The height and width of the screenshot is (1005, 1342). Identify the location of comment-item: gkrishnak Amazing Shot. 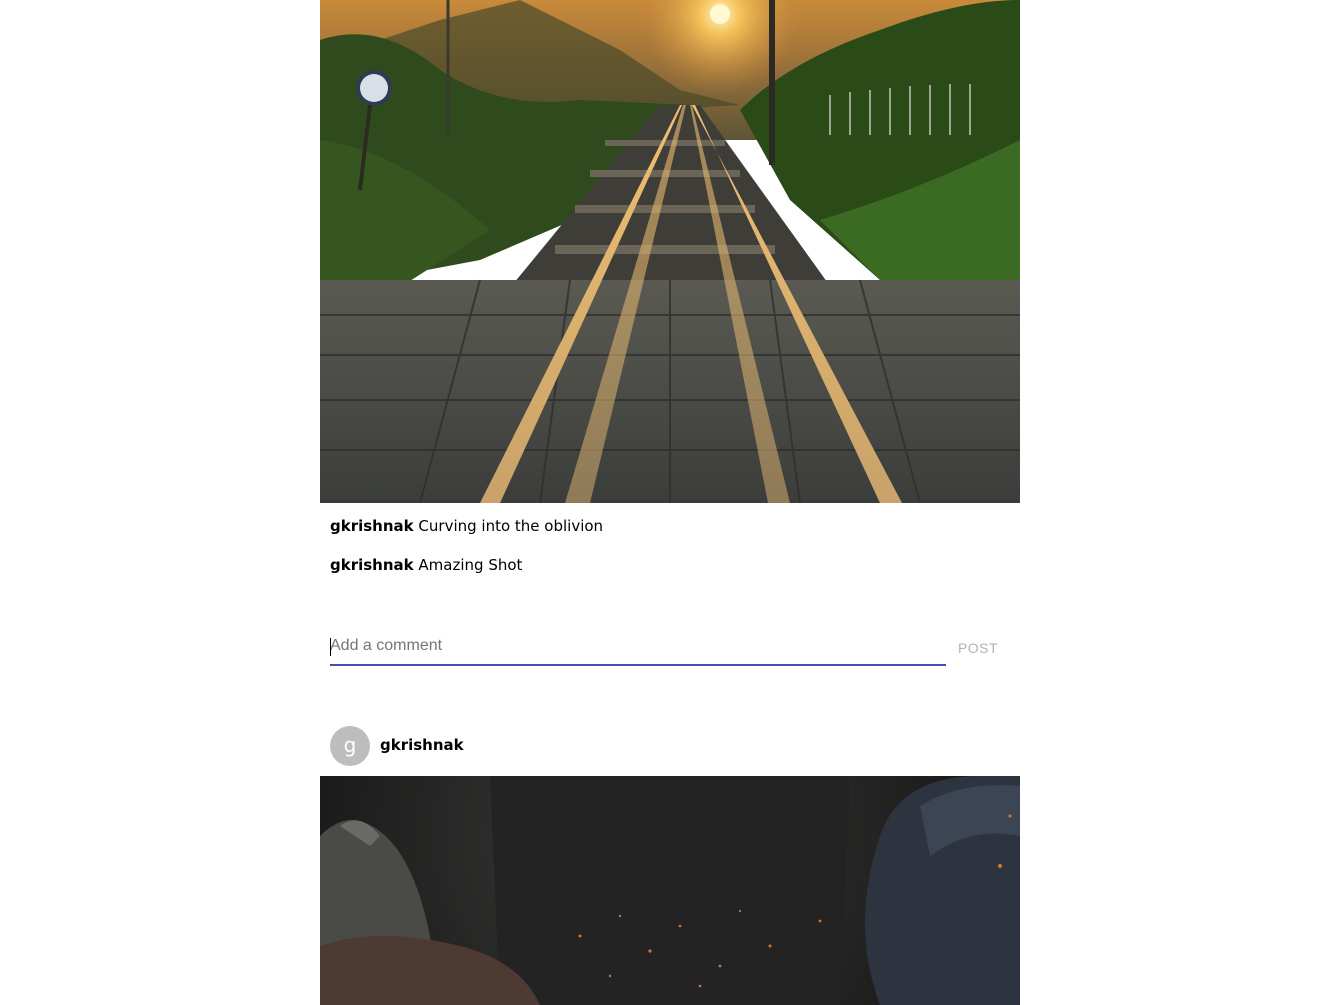
(426, 565).